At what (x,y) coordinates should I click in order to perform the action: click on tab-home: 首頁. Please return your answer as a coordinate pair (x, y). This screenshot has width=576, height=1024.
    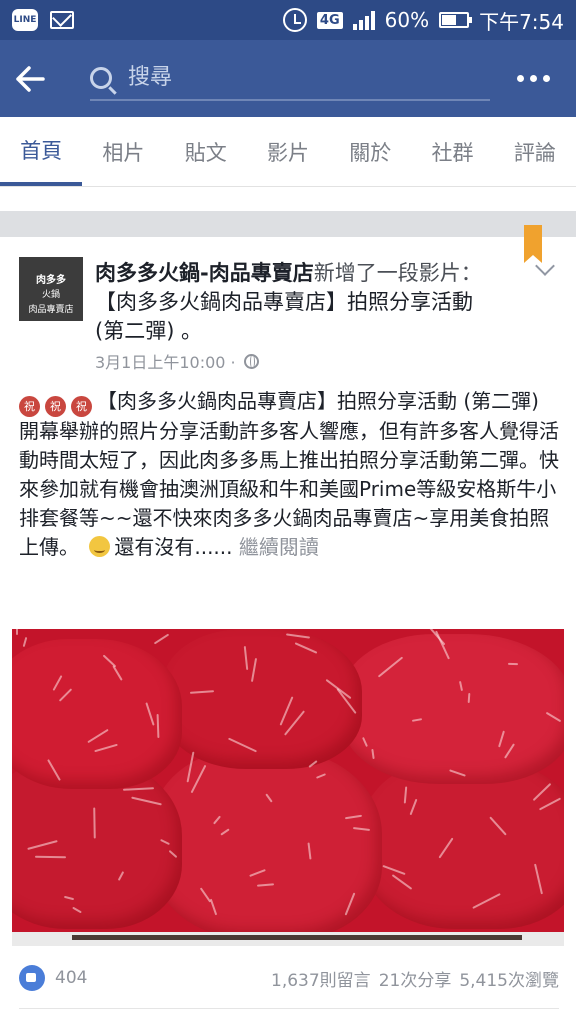
    Looking at the image, I should click on (41, 151).